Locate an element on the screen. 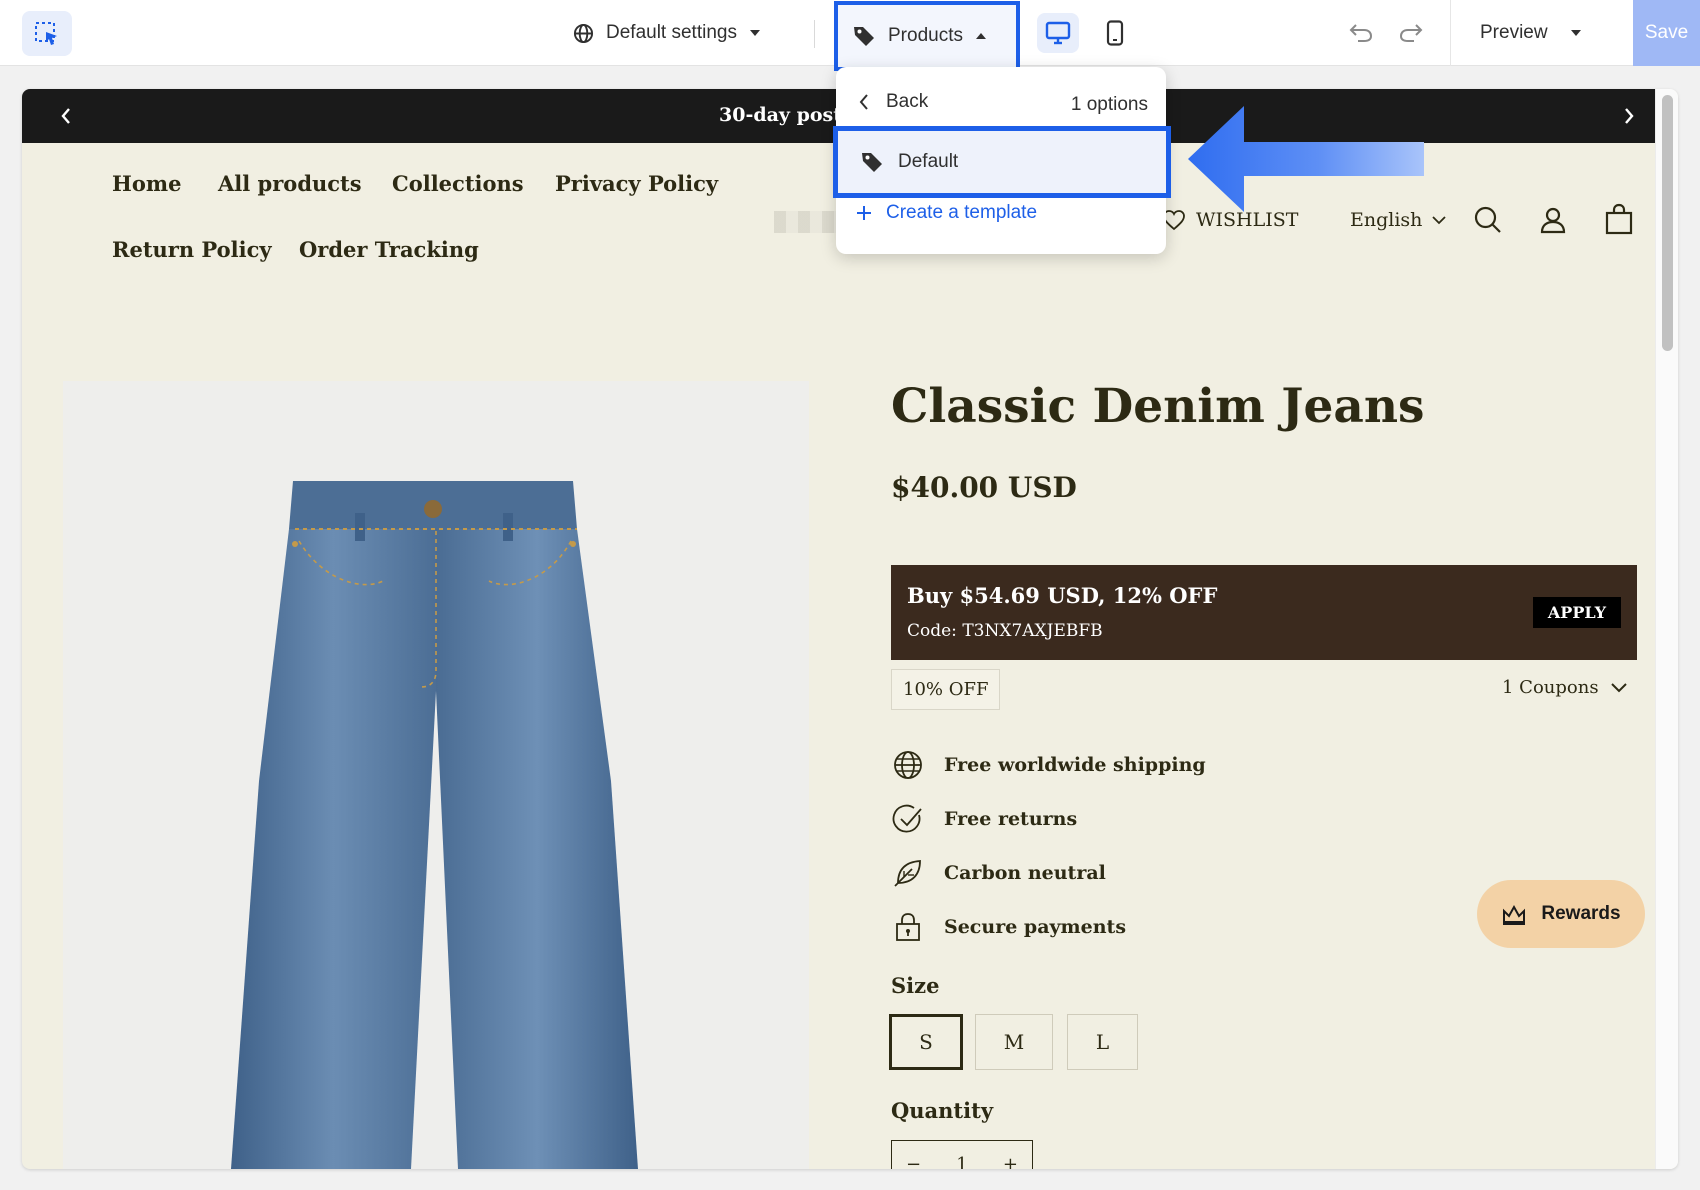 The width and height of the screenshot is (1700, 1190). default-settings-label: Default settings is located at coordinates (671, 32).